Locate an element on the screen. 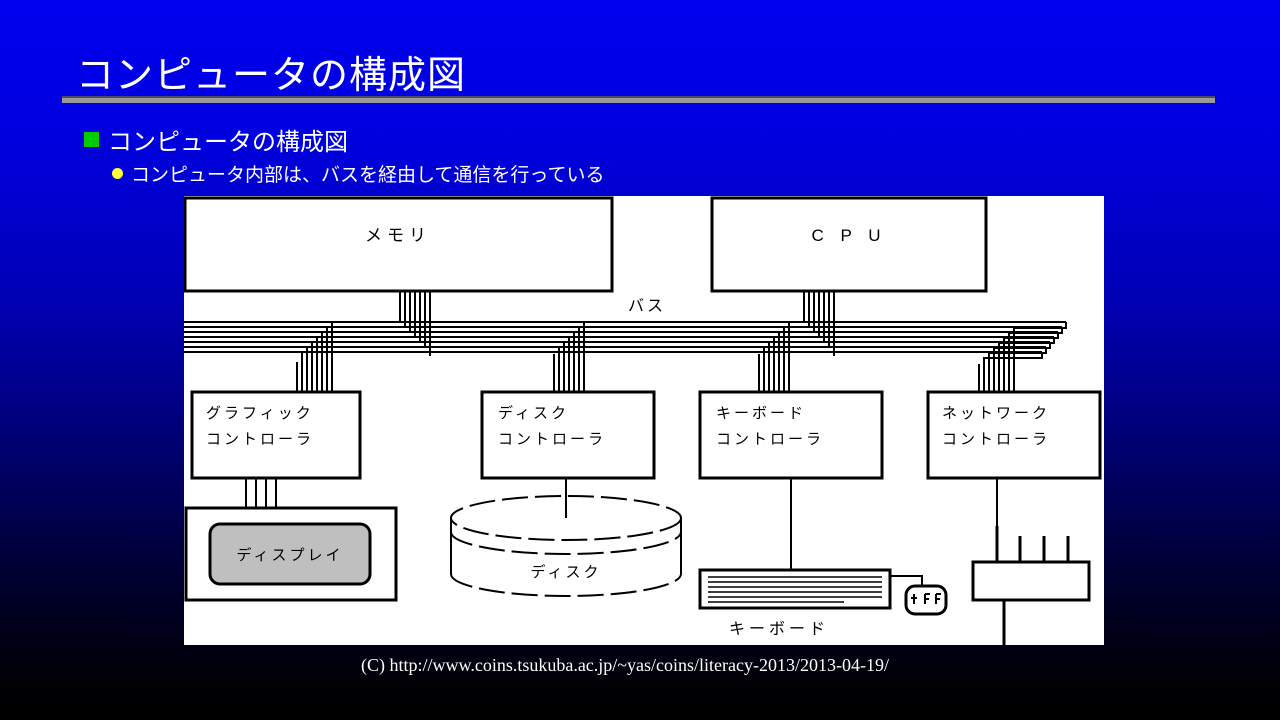  keyboard-controller-label-line2: コントローラ is located at coordinates (770, 439).